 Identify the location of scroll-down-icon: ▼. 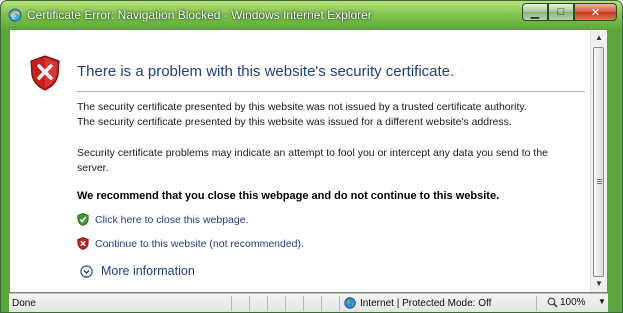
(599, 284).